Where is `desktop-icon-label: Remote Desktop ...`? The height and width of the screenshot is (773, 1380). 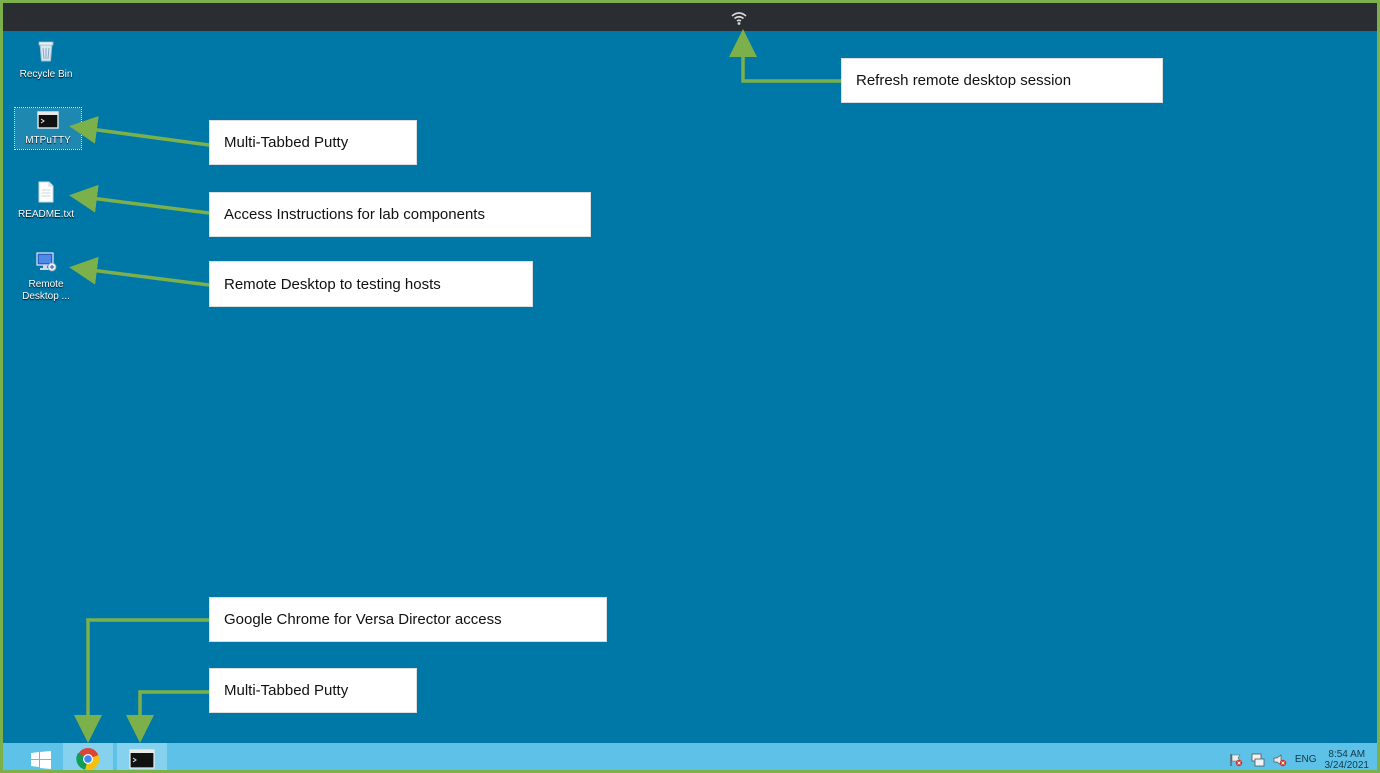
desktop-icon-label: Remote Desktop ... is located at coordinates (46, 290).